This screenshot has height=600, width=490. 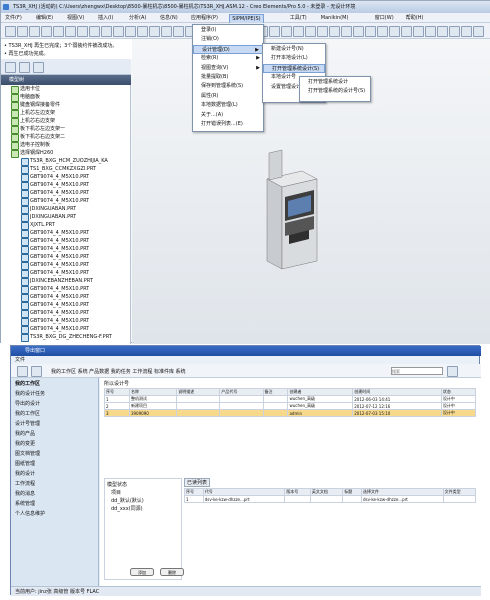 I want to click on table-row: 1 整机测试 wuchen_高级 2012-06-03 14:41 设计中, so click(x=290, y=399).